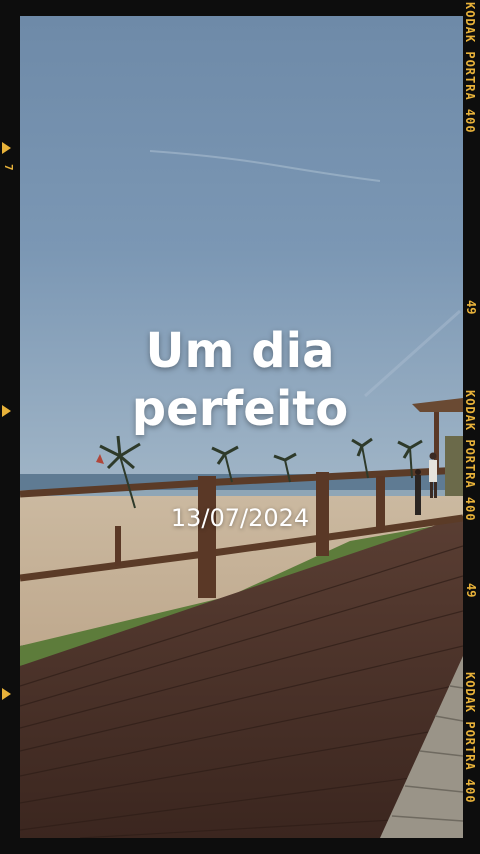 The width and height of the screenshot is (480, 854). I want to click on title-line: Um dia, so click(240, 351).